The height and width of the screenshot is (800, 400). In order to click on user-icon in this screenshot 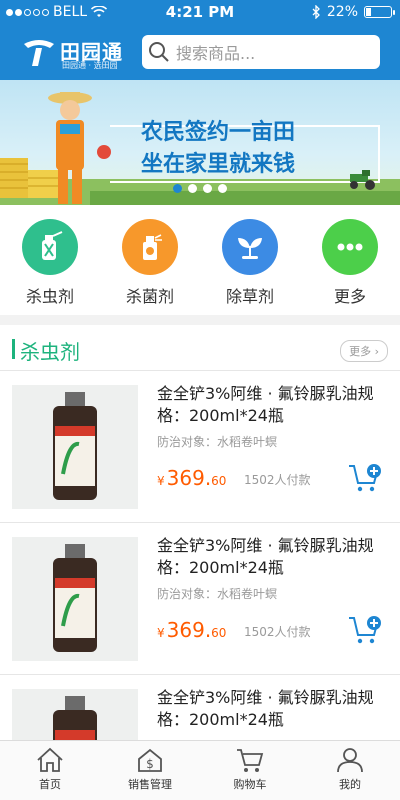, I will do `click(350, 760)`.